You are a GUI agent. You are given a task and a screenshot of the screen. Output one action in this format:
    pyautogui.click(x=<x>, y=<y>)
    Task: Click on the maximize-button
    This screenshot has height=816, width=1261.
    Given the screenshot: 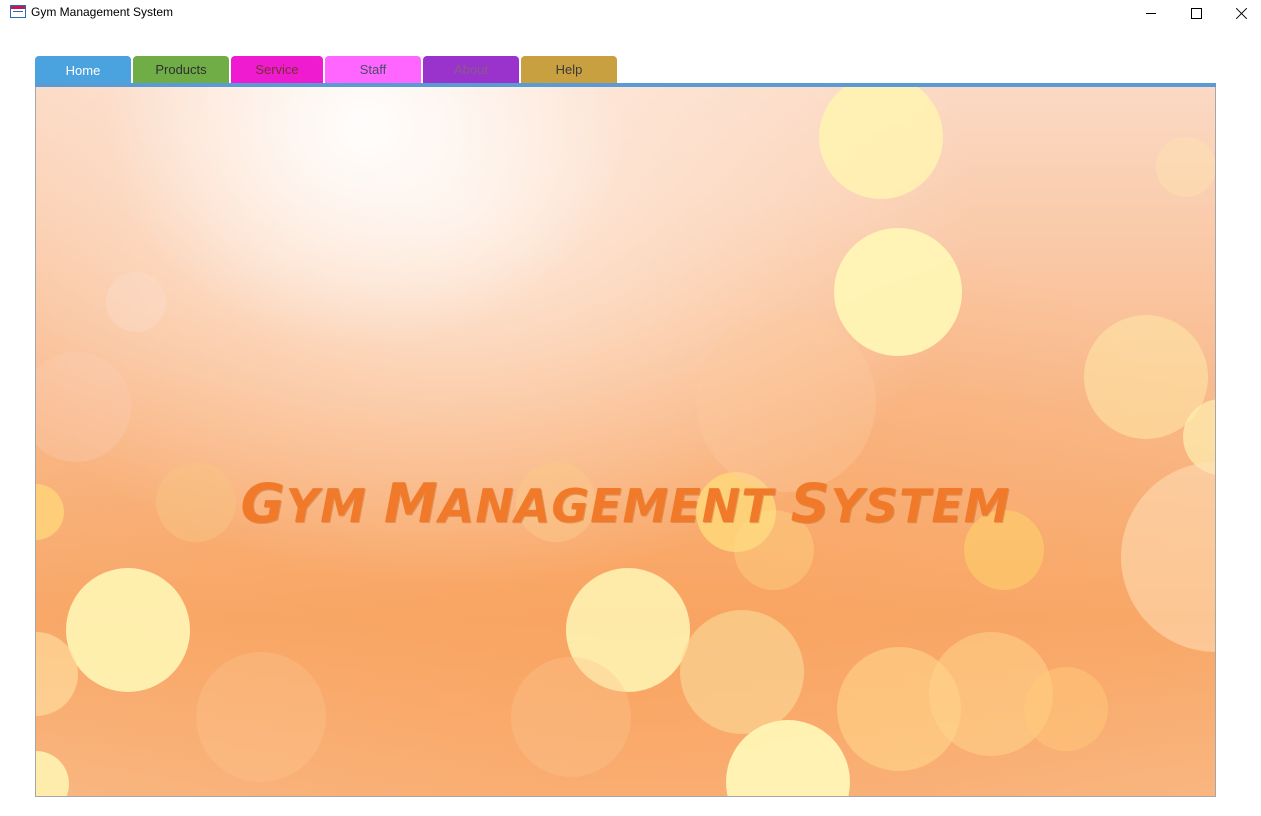 What is the action you would take?
    pyautogui.click(x=1196, y=13)
    